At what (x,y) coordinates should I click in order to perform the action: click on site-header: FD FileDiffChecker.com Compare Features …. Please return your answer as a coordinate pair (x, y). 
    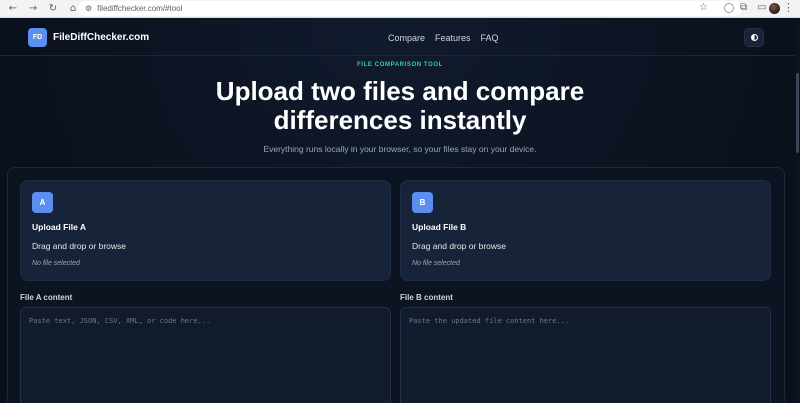
    Looking at the image, I should click on (400, 37).